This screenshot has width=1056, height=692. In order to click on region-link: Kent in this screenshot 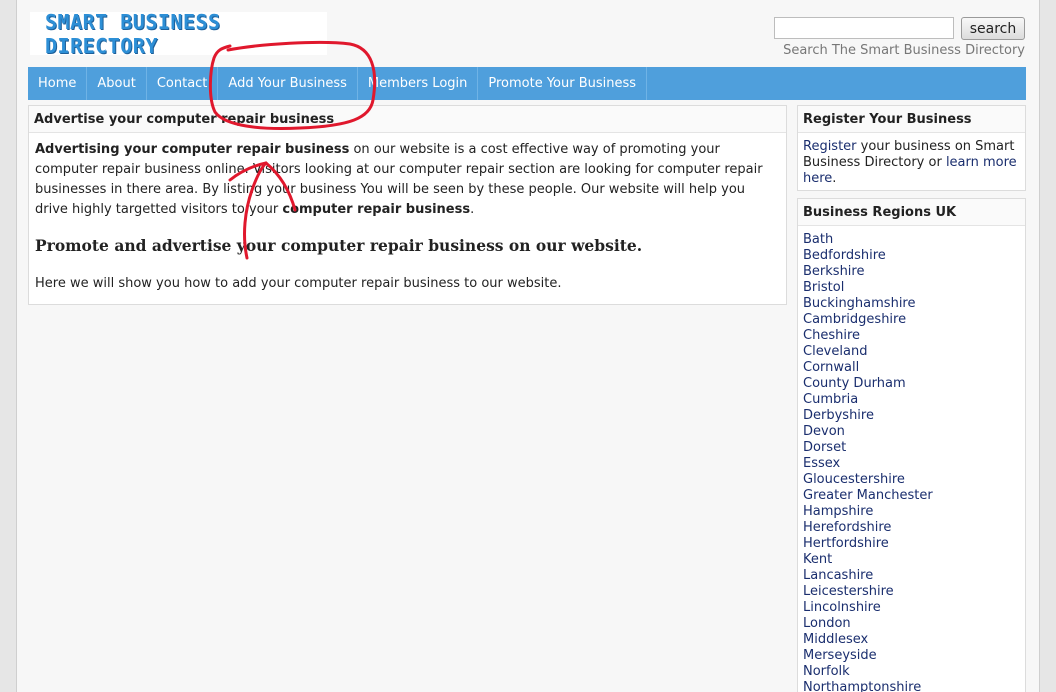, I will do `click(817, 559)`.